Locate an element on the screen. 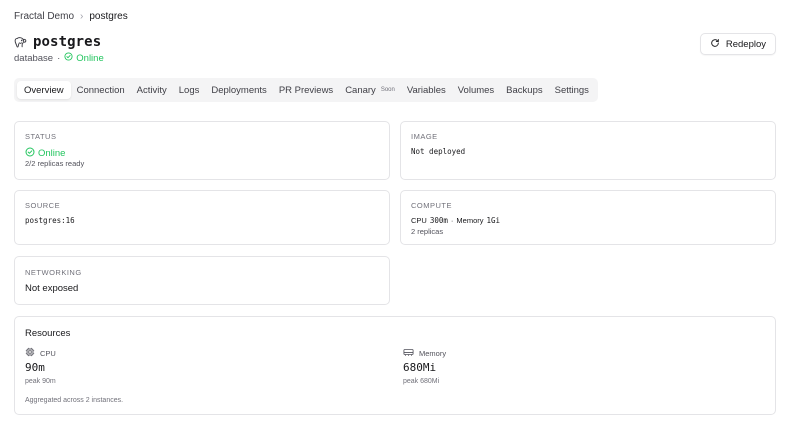  breadcrumb-current: postgres is located at coordinates (108, 16).